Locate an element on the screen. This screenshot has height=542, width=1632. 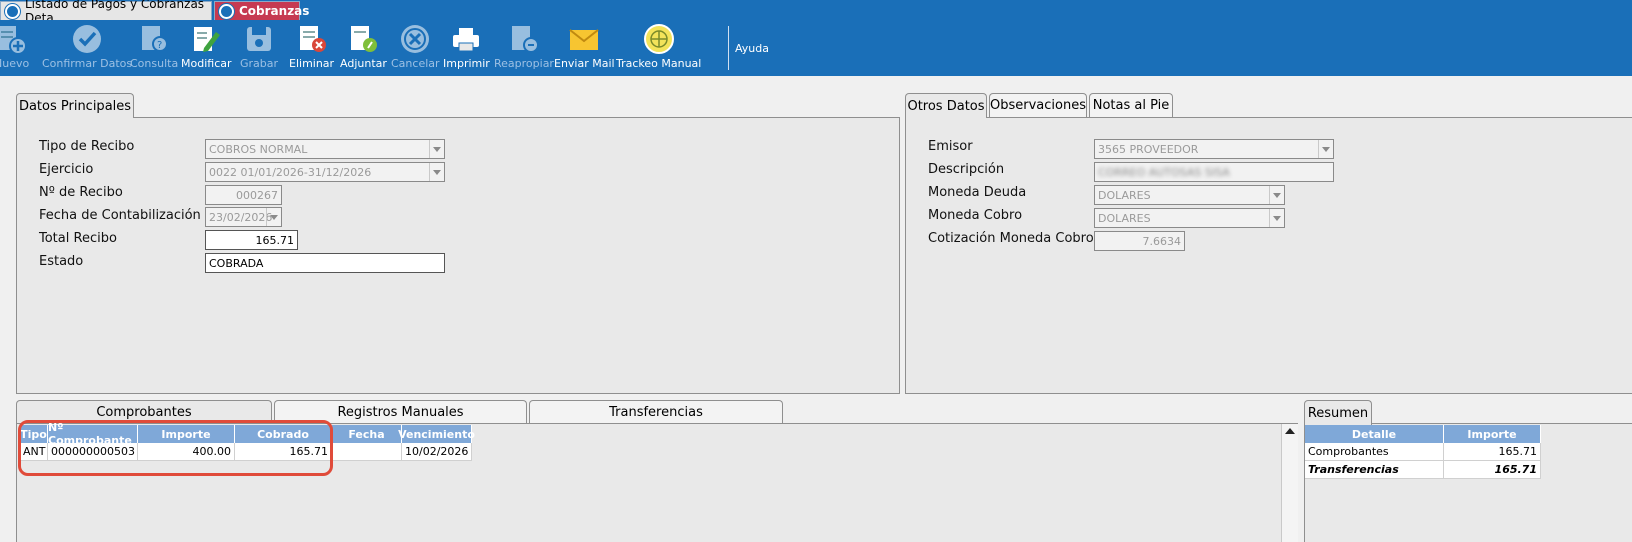
confirmar-datos-button: Confirmar Datos is located at coordinates (87, 46).